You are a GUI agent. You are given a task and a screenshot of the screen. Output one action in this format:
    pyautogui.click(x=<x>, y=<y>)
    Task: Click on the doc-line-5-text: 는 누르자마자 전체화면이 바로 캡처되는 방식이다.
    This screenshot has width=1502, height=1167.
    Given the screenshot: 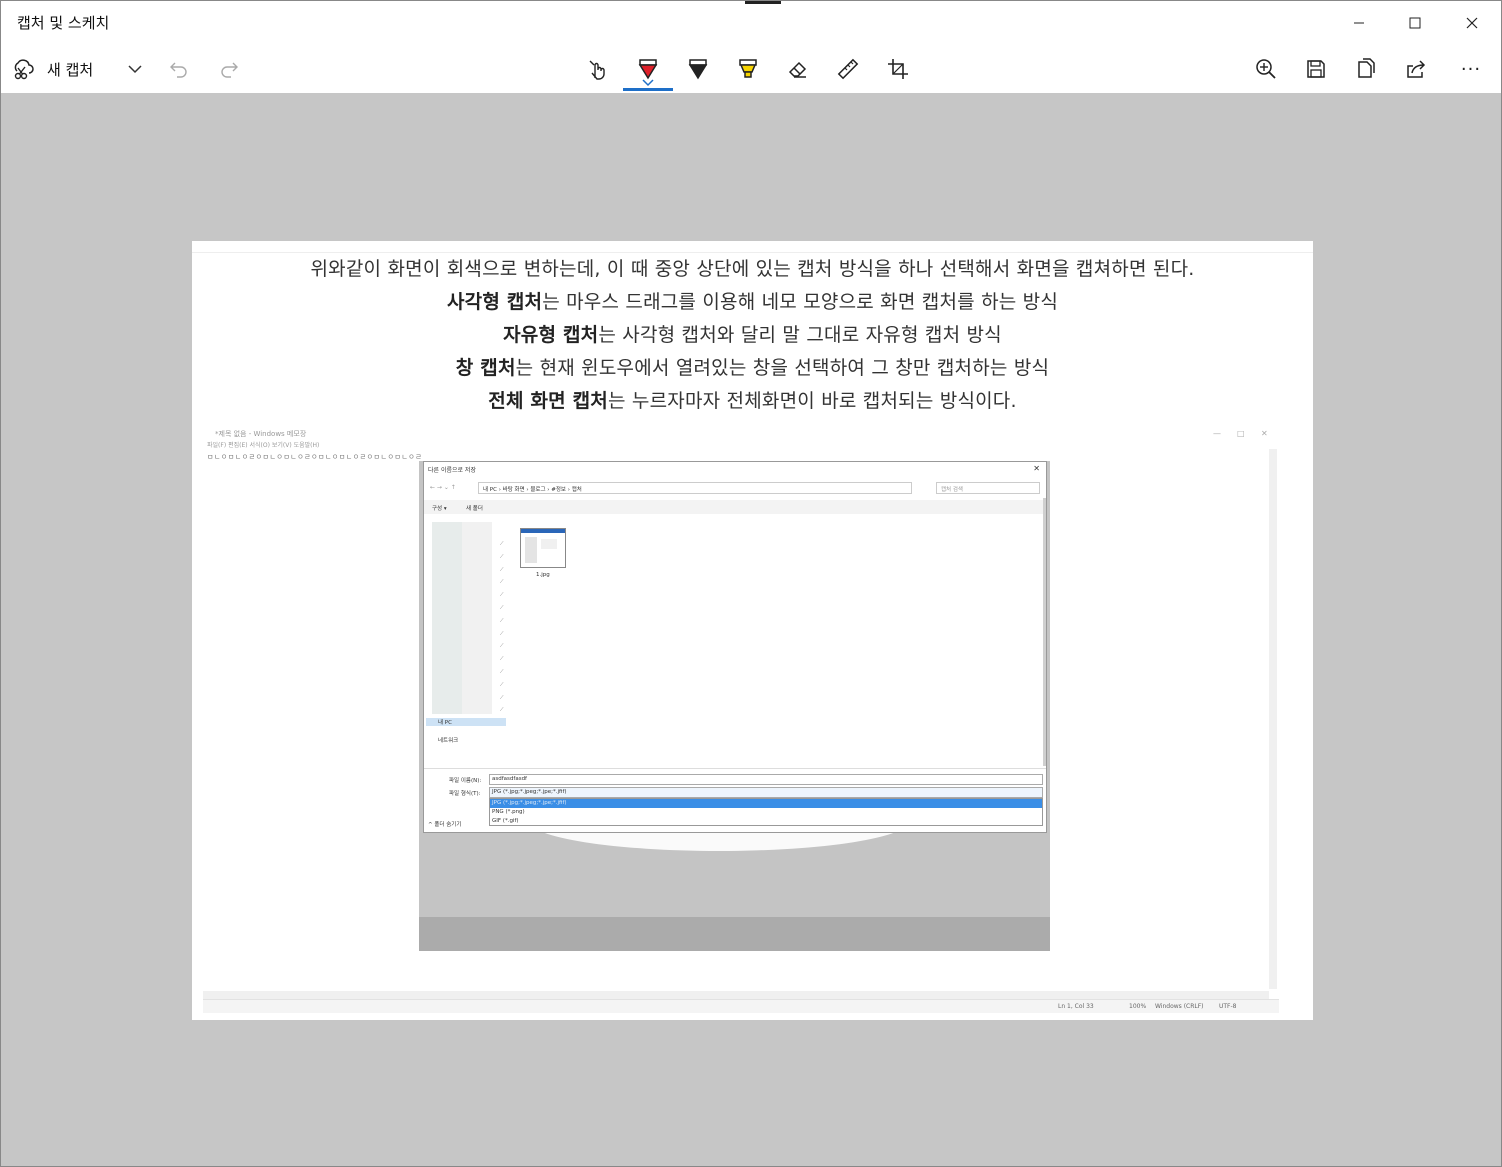 What is the action you would take?
    pyautogui.click(x=812, y=401)
    